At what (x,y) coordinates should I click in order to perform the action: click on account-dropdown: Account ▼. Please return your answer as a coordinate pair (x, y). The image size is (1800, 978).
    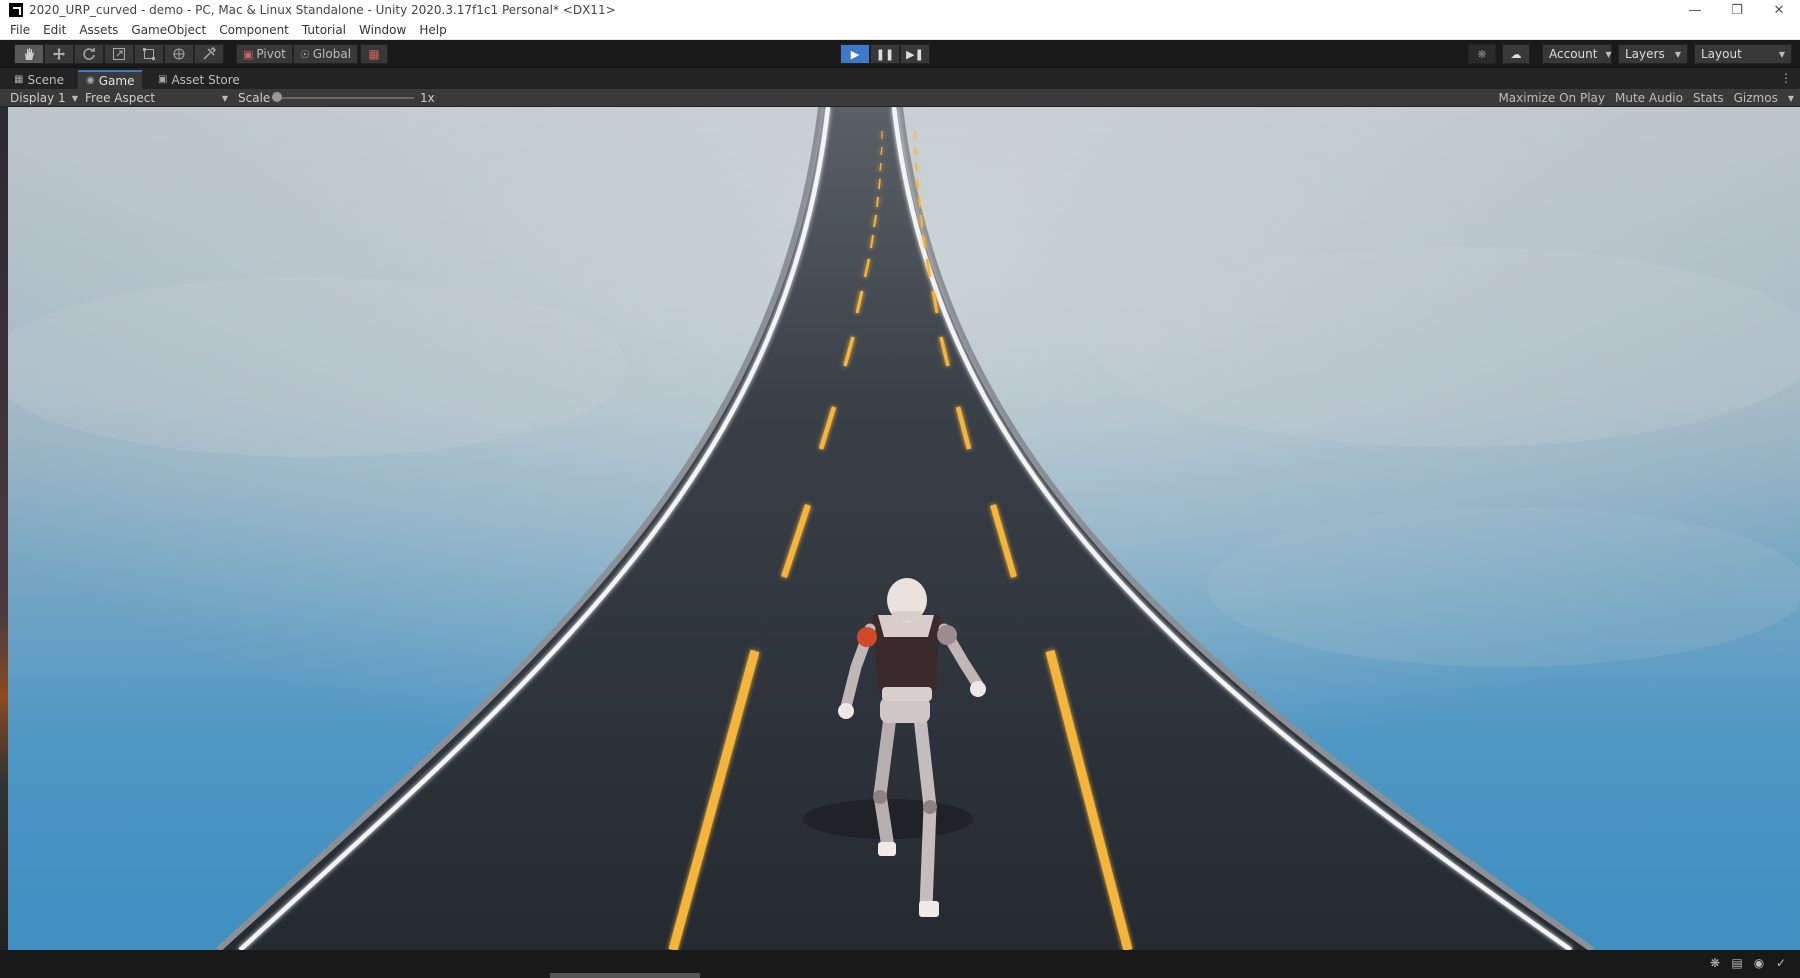
    Looking at the image, I should click on (1577, 54).